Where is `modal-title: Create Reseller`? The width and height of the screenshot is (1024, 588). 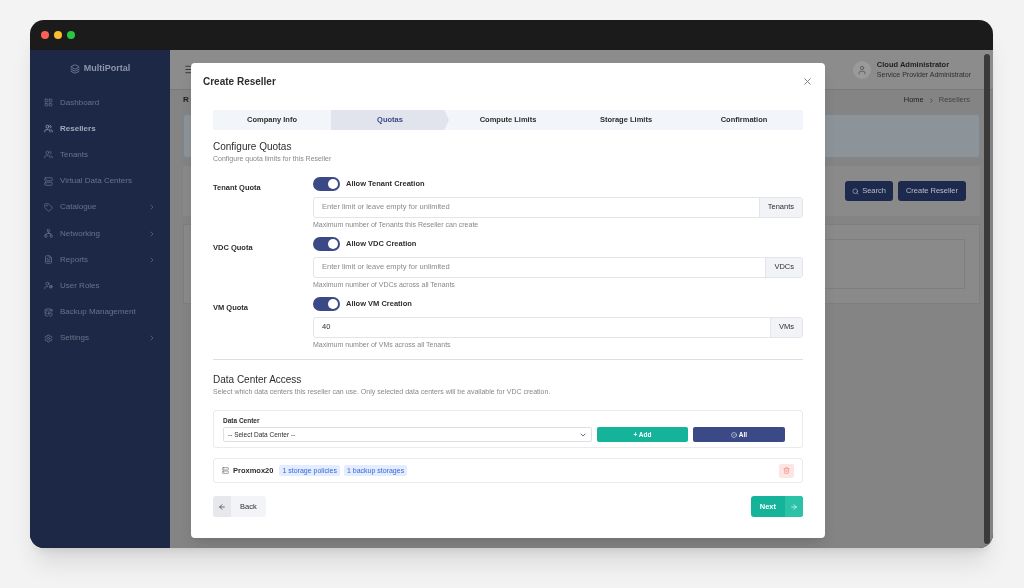
modal-title: Create Reseller is located at coordinates (240, 81).